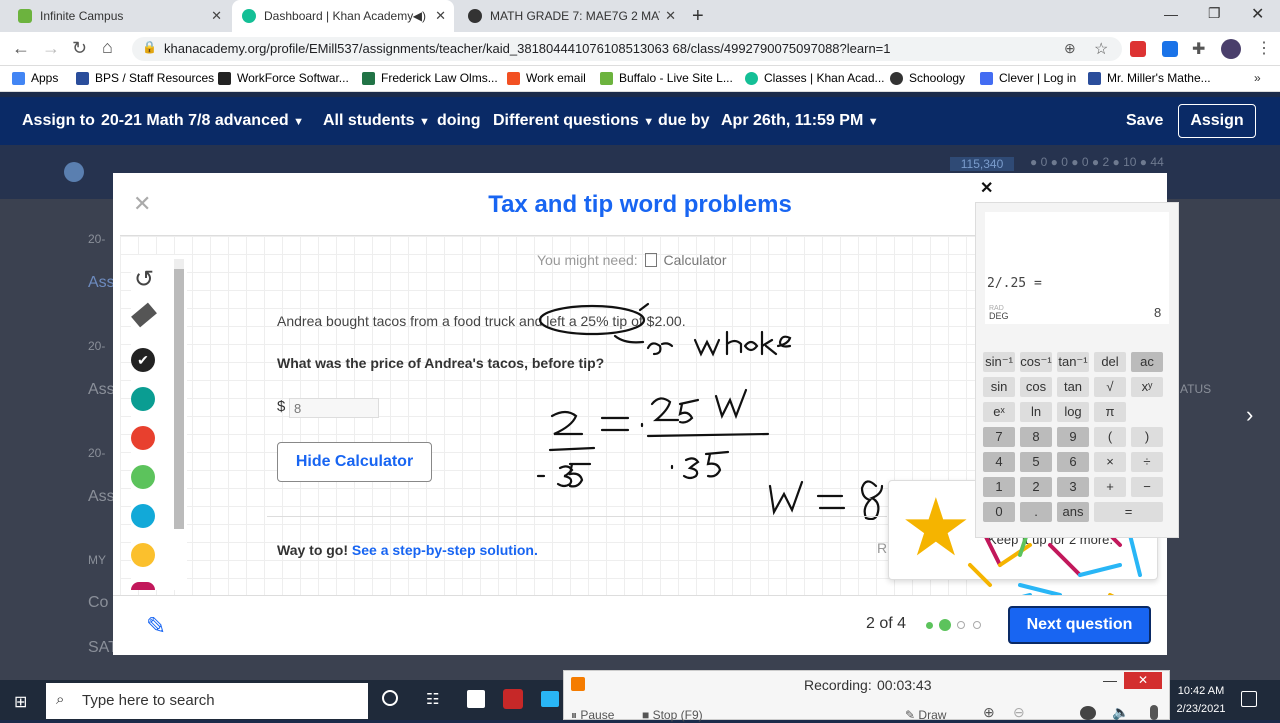  I want to click on bookmark-apps: Apps, so click(35, 78).